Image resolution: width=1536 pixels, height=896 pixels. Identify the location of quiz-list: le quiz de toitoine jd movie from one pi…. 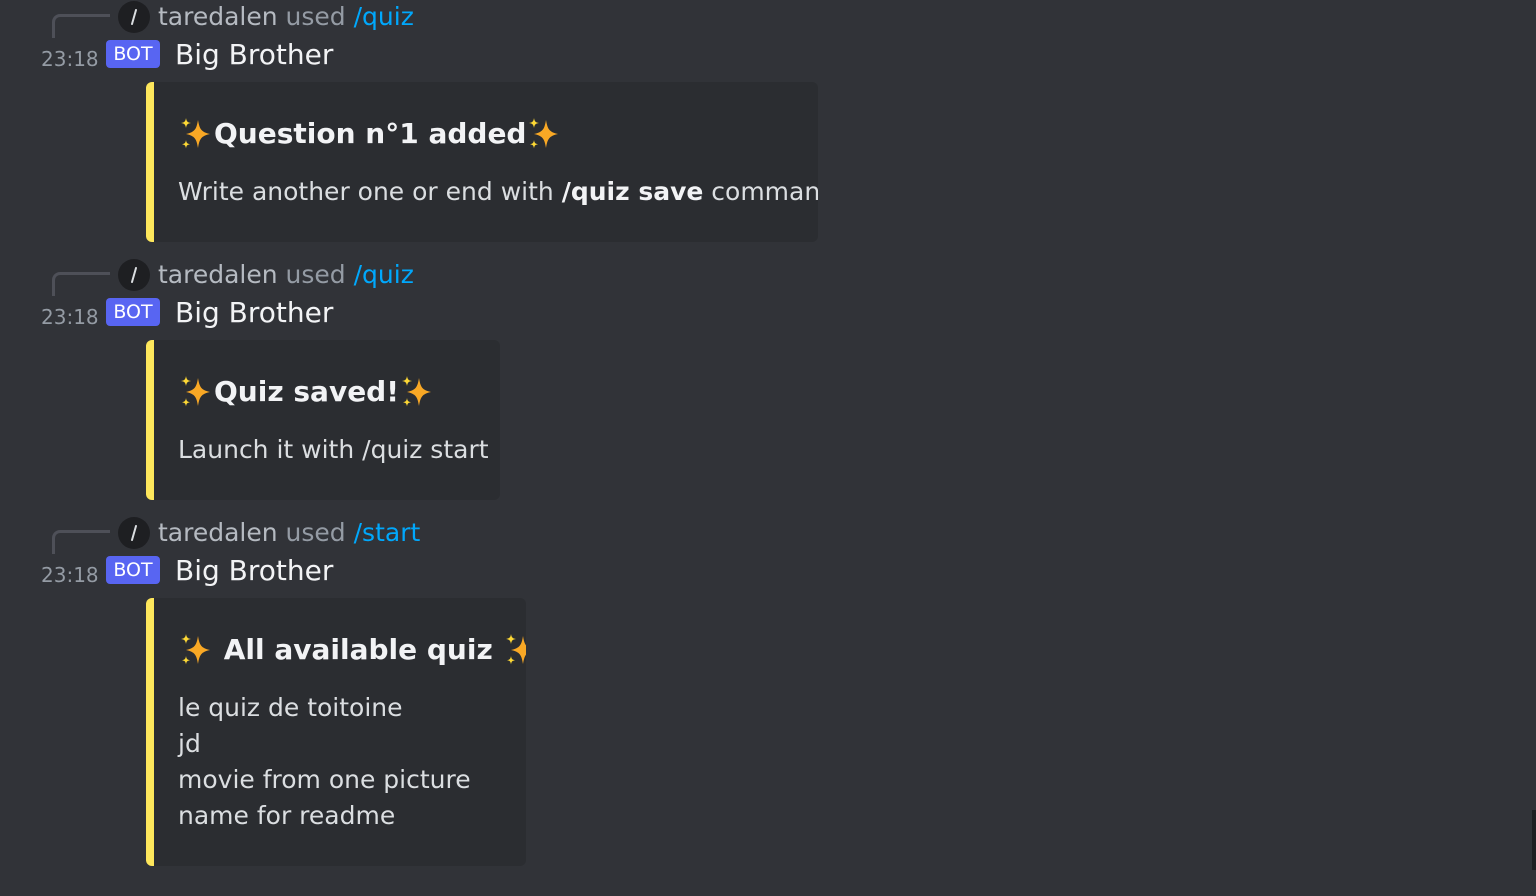
(324, 762).